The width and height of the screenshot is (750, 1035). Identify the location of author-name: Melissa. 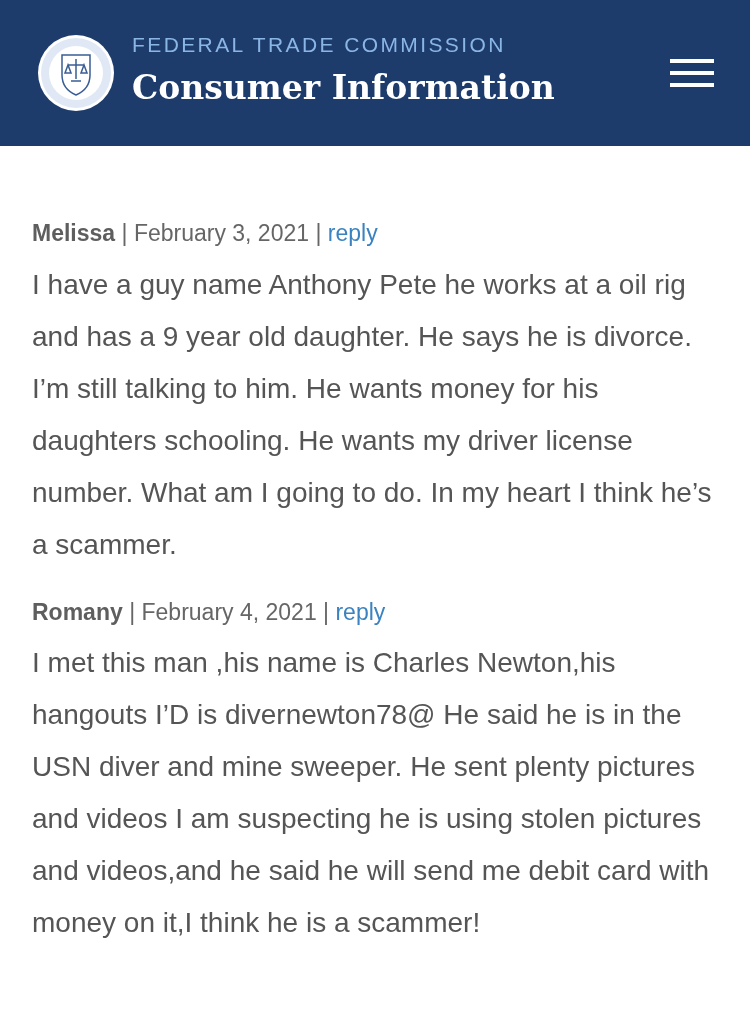
(74, 233).